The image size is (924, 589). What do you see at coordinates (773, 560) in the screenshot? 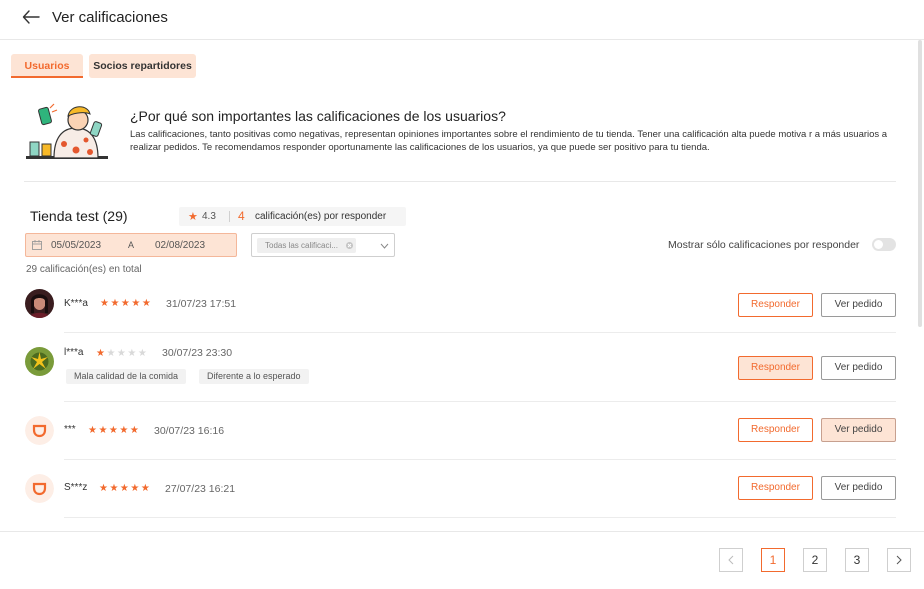
I see `pagination-page-1: 1` at bounding box center [773, 560].